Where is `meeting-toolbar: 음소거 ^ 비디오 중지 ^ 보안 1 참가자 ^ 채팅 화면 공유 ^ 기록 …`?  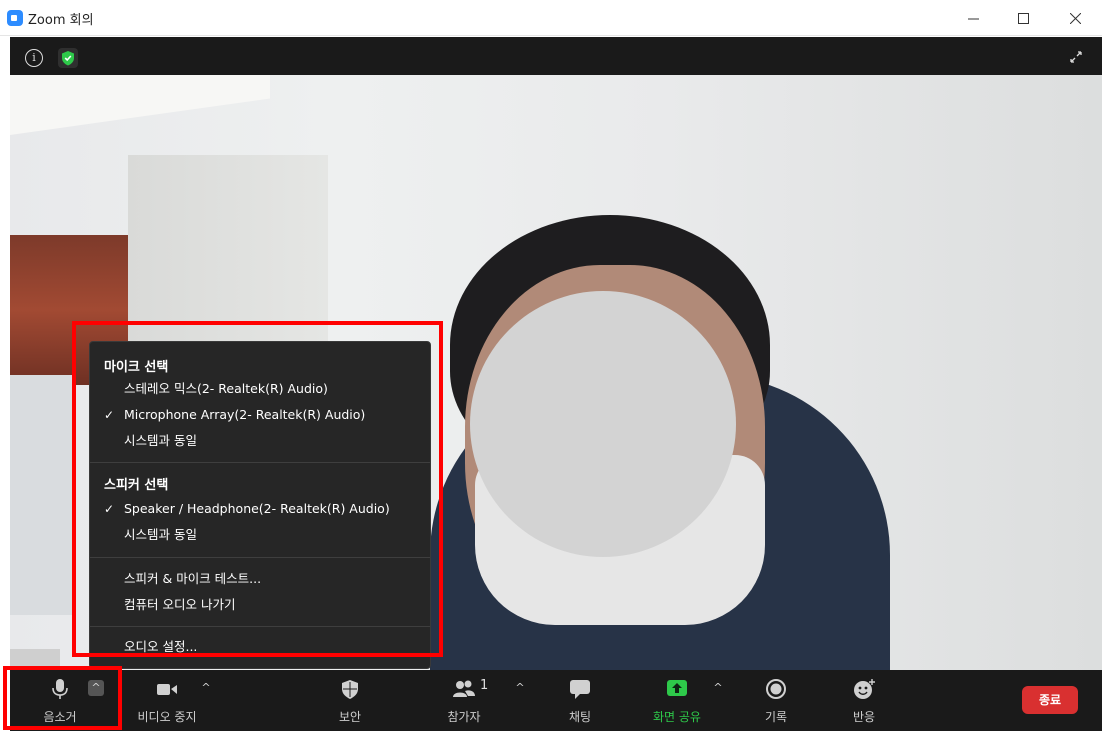 meeting-toolbar: 음소거 ^ 비디오 중지 ^ 보안 1 참가자 ^ 채팅 화면 공유 ^ 기록 … is located at coordinates (556, 700).